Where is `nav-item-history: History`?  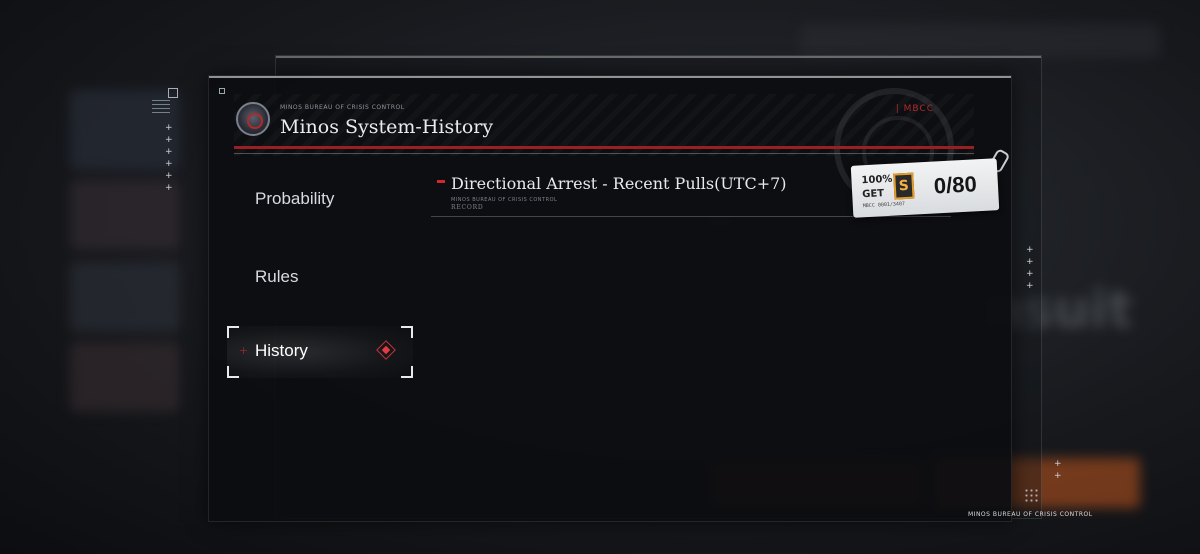 nav-item-history: History is located at coordinates (281, 351).